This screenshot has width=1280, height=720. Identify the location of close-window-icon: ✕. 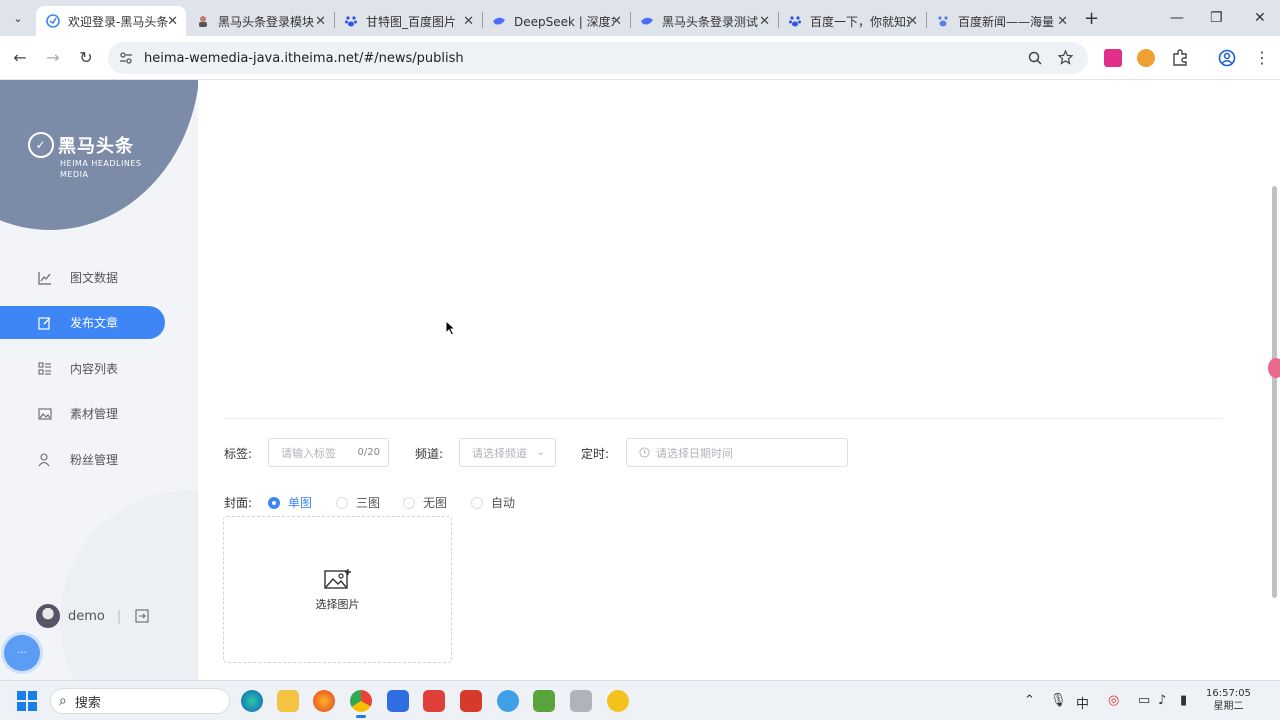
(1260, 18).